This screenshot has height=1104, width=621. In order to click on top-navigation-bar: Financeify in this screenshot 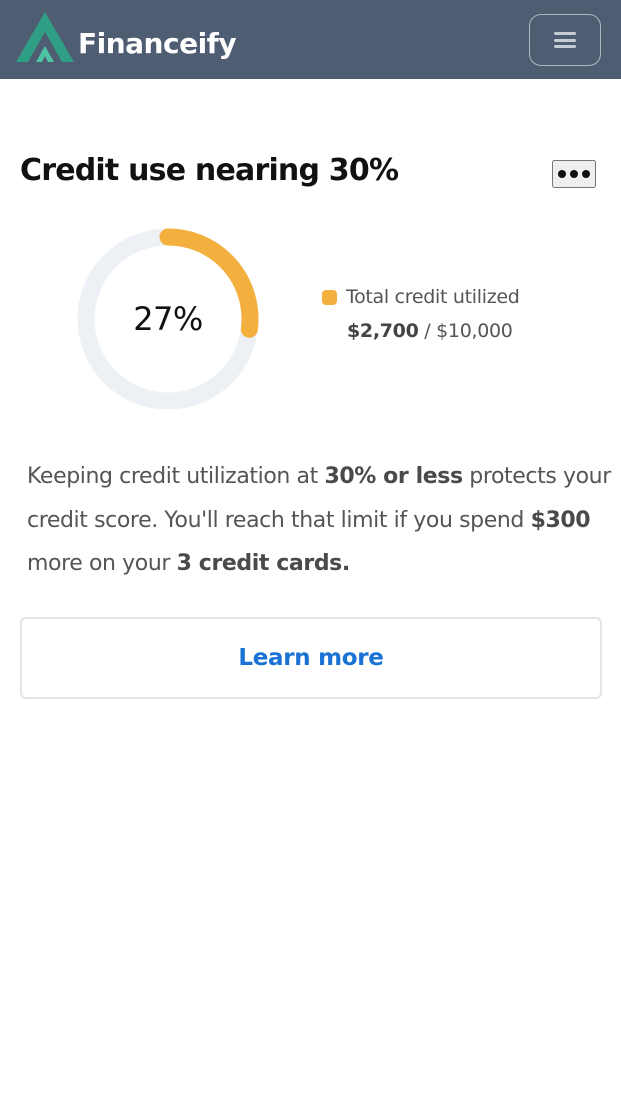, I will do `click(310, 39)`.